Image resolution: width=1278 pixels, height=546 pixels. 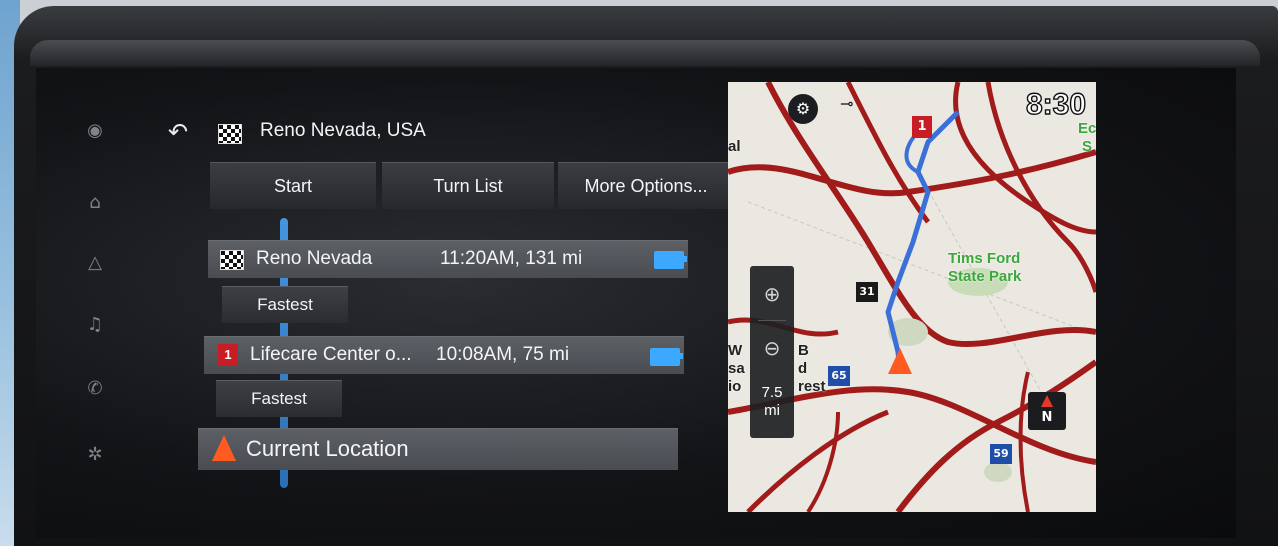 What do you see at coordinates (735, 386) in the screenshot?
I see `map-label: io` at bounding box center [735, 386].